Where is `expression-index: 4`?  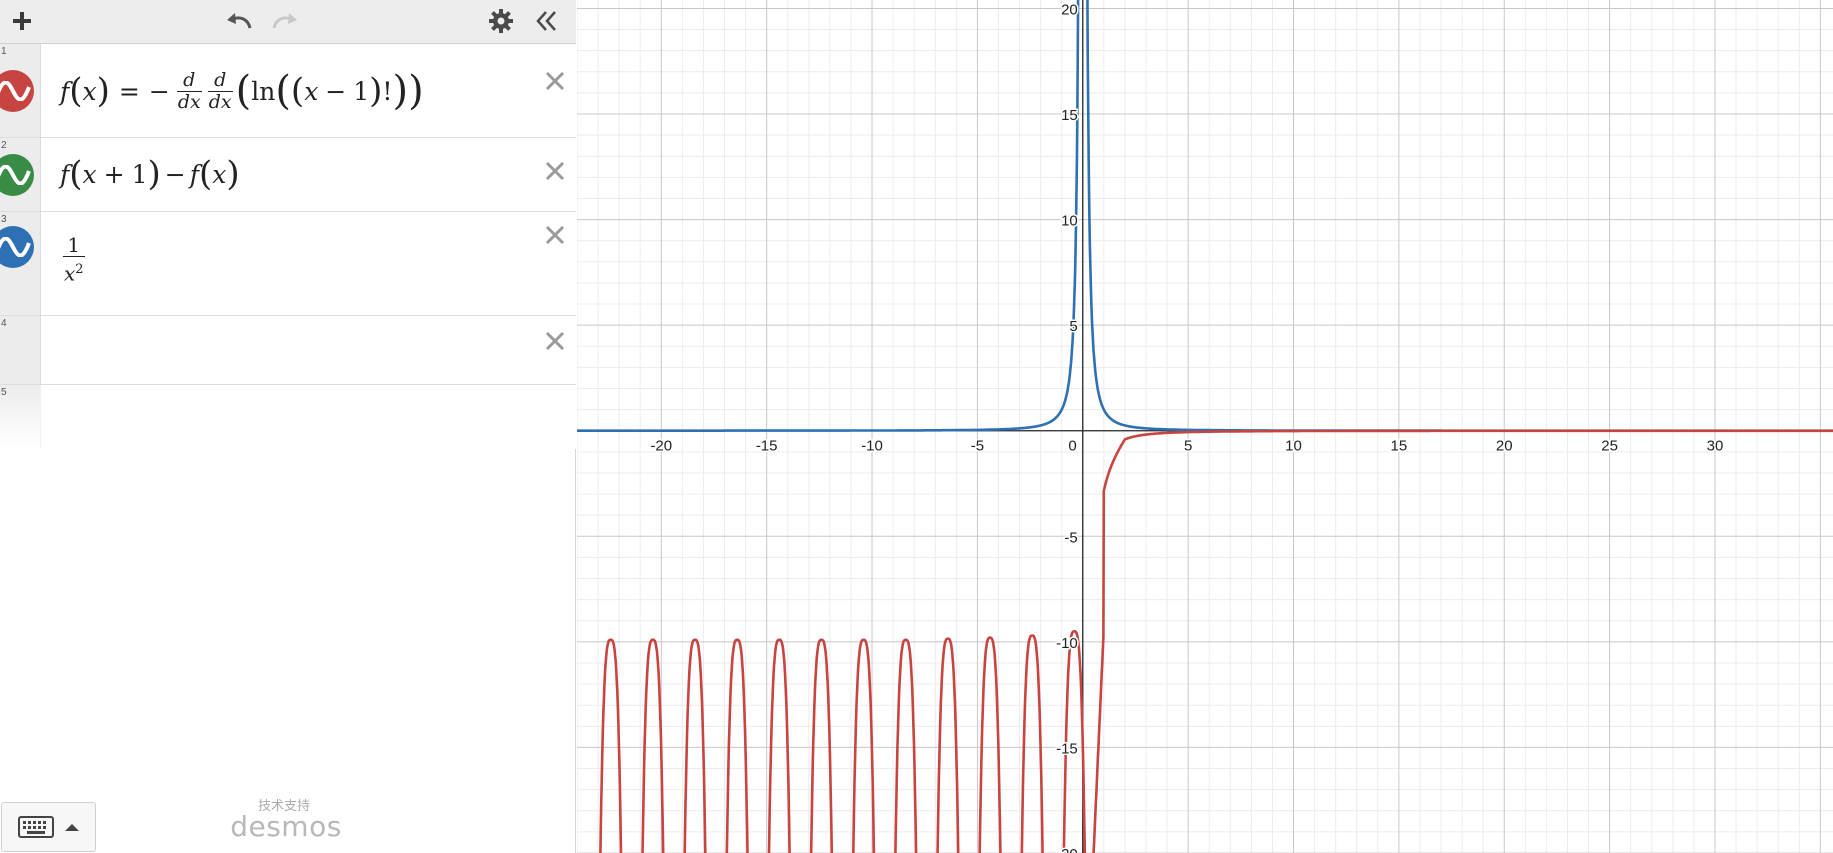
expression-index: 4 is located at coordinates (4, 323).